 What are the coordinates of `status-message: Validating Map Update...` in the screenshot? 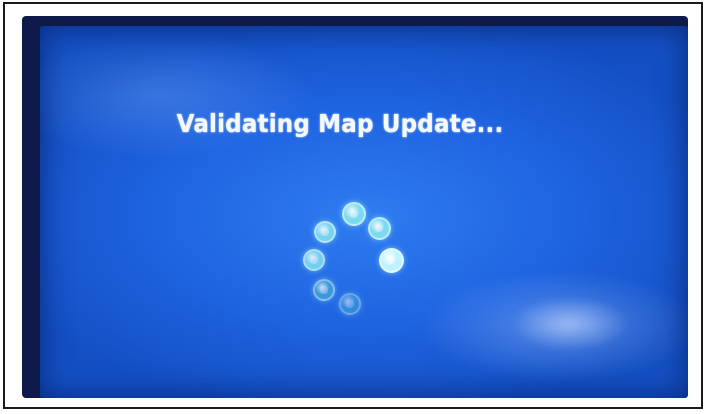 It's located at (340, 123).